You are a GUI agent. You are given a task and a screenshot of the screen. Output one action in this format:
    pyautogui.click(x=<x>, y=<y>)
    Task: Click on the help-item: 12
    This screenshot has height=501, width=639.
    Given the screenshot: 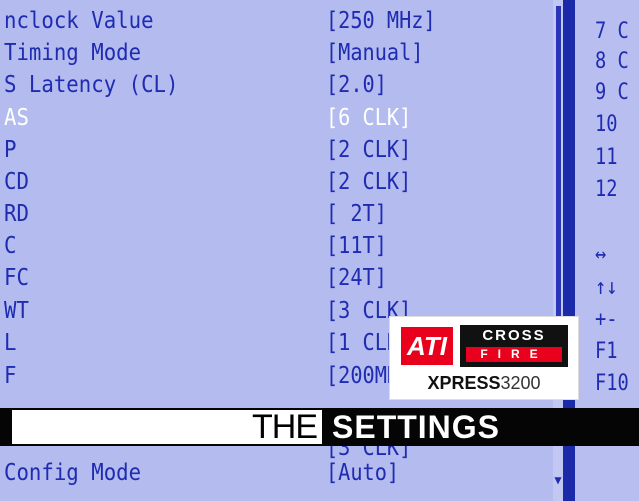 What is the action you would take?
    pyautogui.click(x=606, y=189)
    